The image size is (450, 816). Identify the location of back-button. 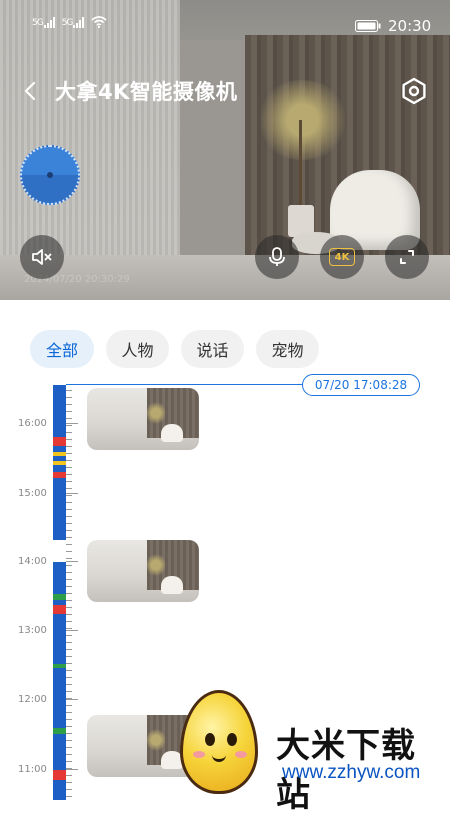
(31, 91).